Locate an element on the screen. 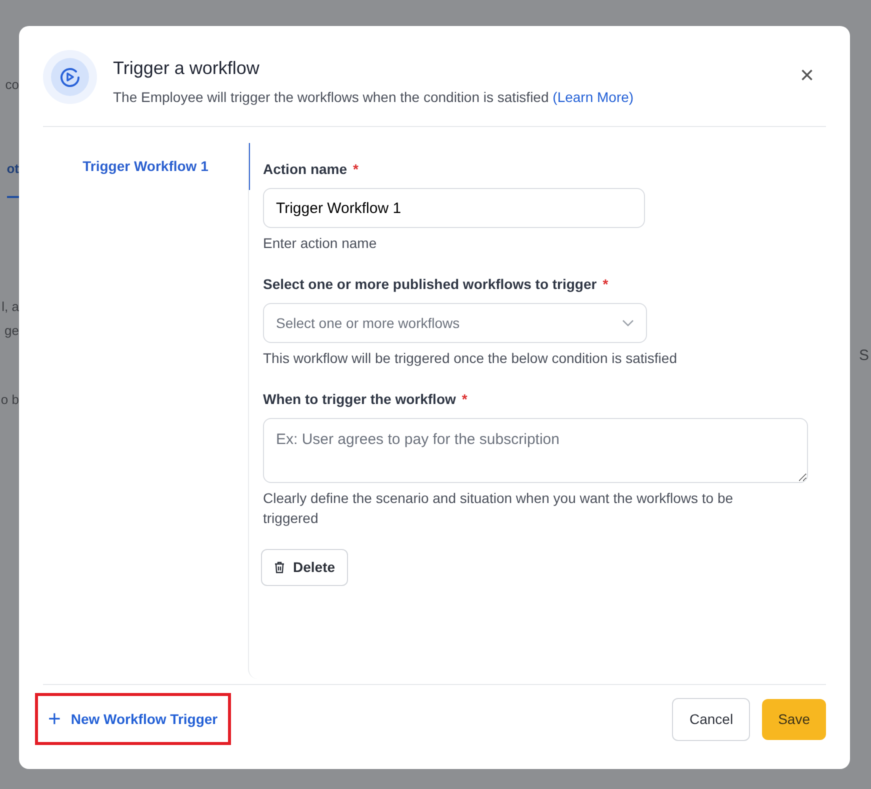  delete-button: Delete is located at coordinates (304, 567).